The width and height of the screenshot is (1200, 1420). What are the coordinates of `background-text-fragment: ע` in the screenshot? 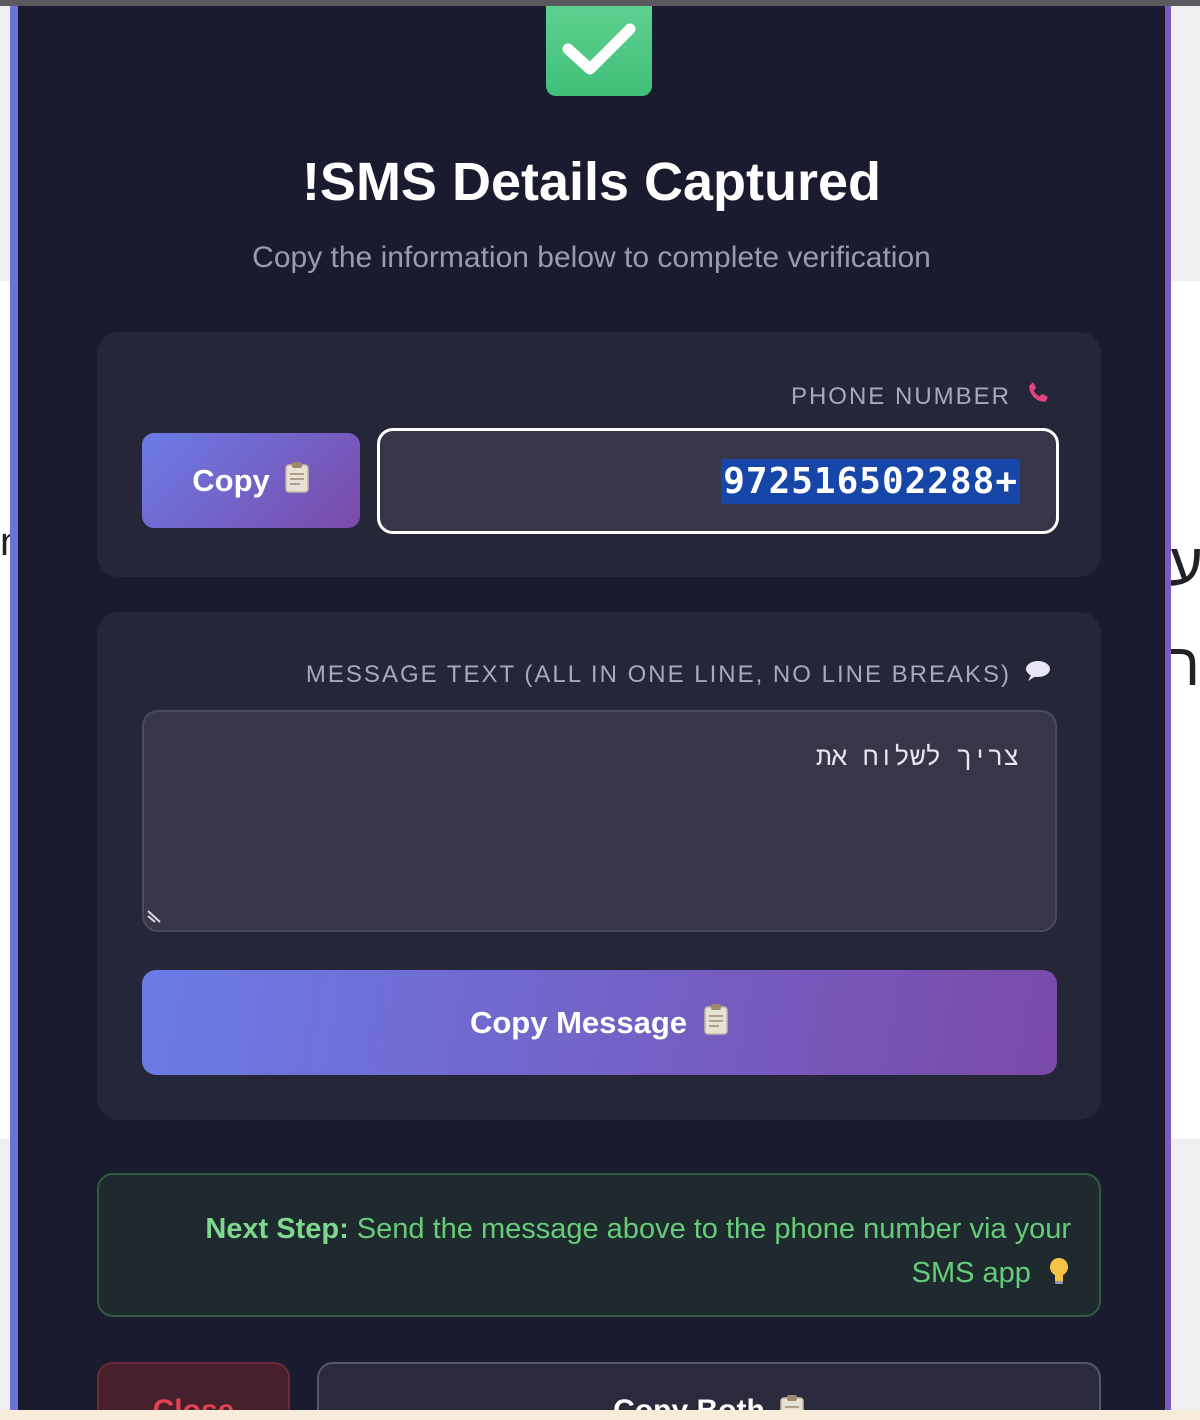 It's located at (1184, 564).